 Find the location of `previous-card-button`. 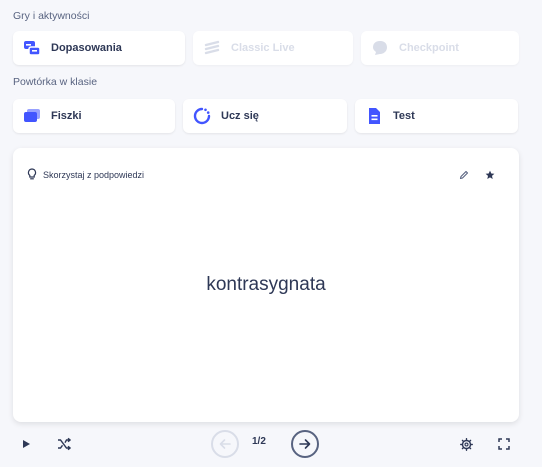

previous-card-button is located at coordinates (225, 444).